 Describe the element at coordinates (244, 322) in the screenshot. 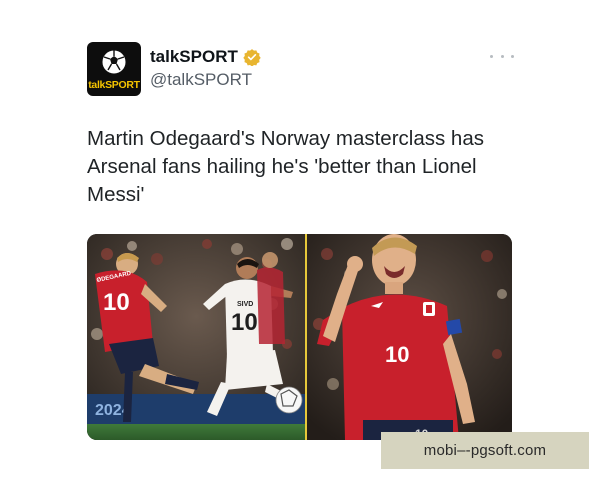

I see `georgia-shirt-number: 10` at that location.